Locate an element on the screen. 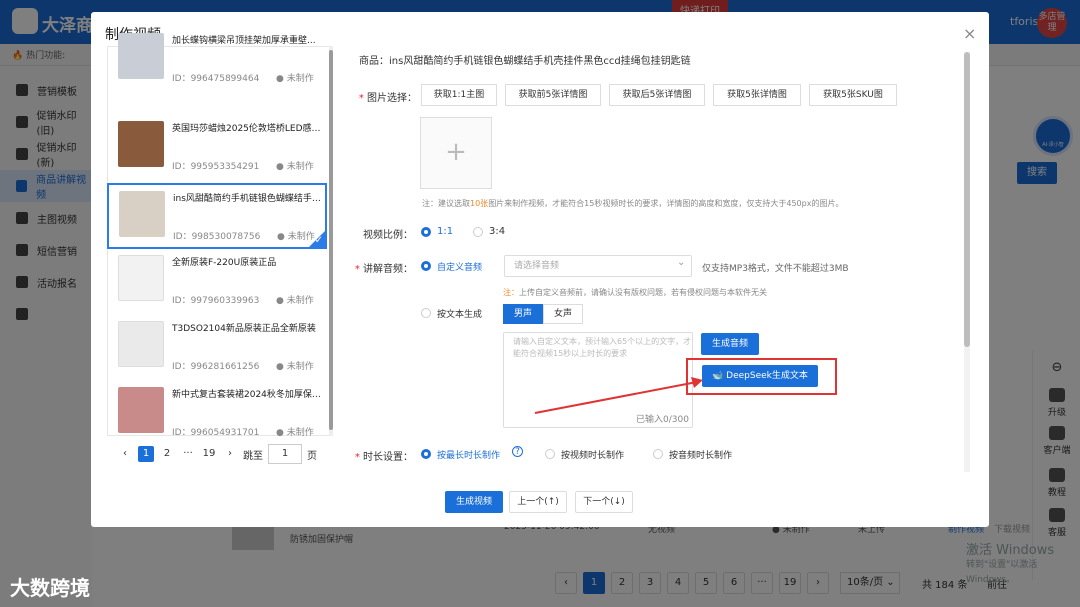 The height and width of the screenshot is (607, 1080). product-id: ID：998530078756 is located at coordinates (217, 237).